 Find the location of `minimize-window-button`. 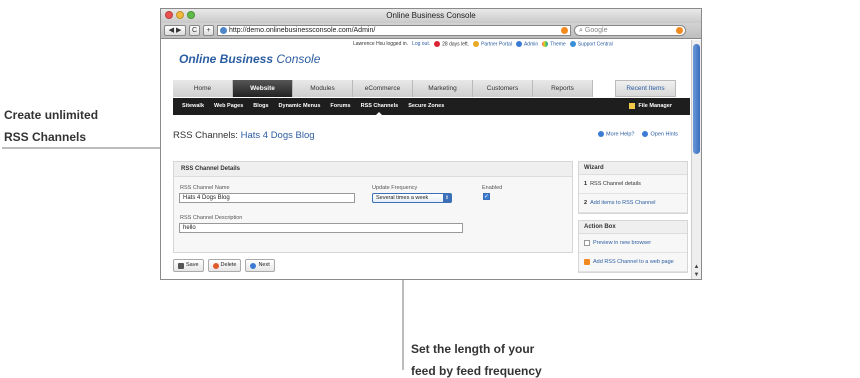

minimize-window-button is located at coordinates (180, 15).